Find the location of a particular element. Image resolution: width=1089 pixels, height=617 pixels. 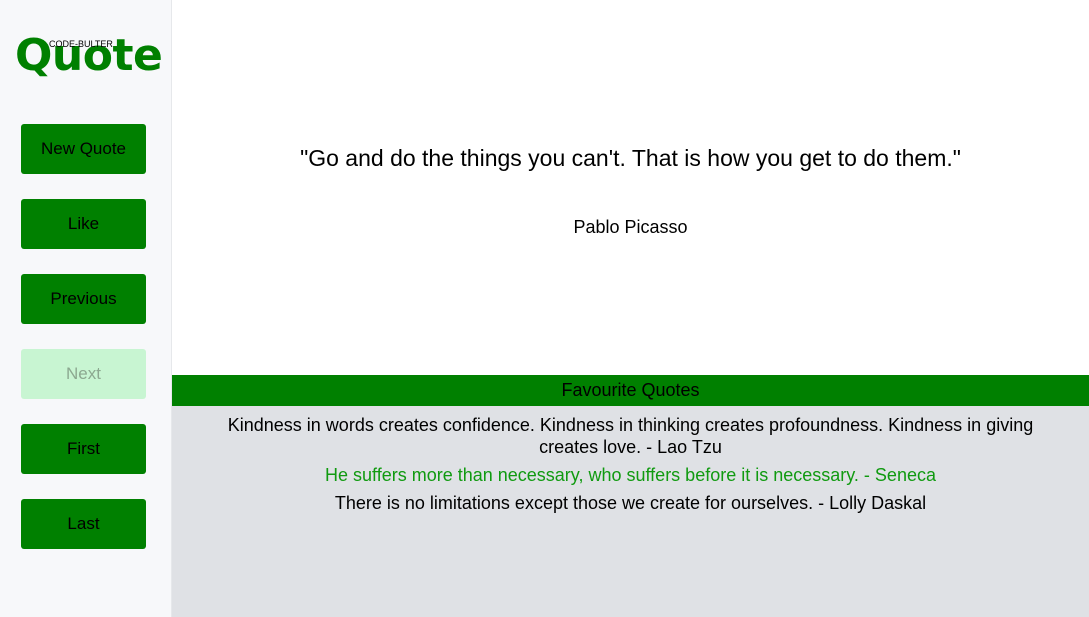

quote-author: Pablo Picasso is located at coordinates (630, 227).